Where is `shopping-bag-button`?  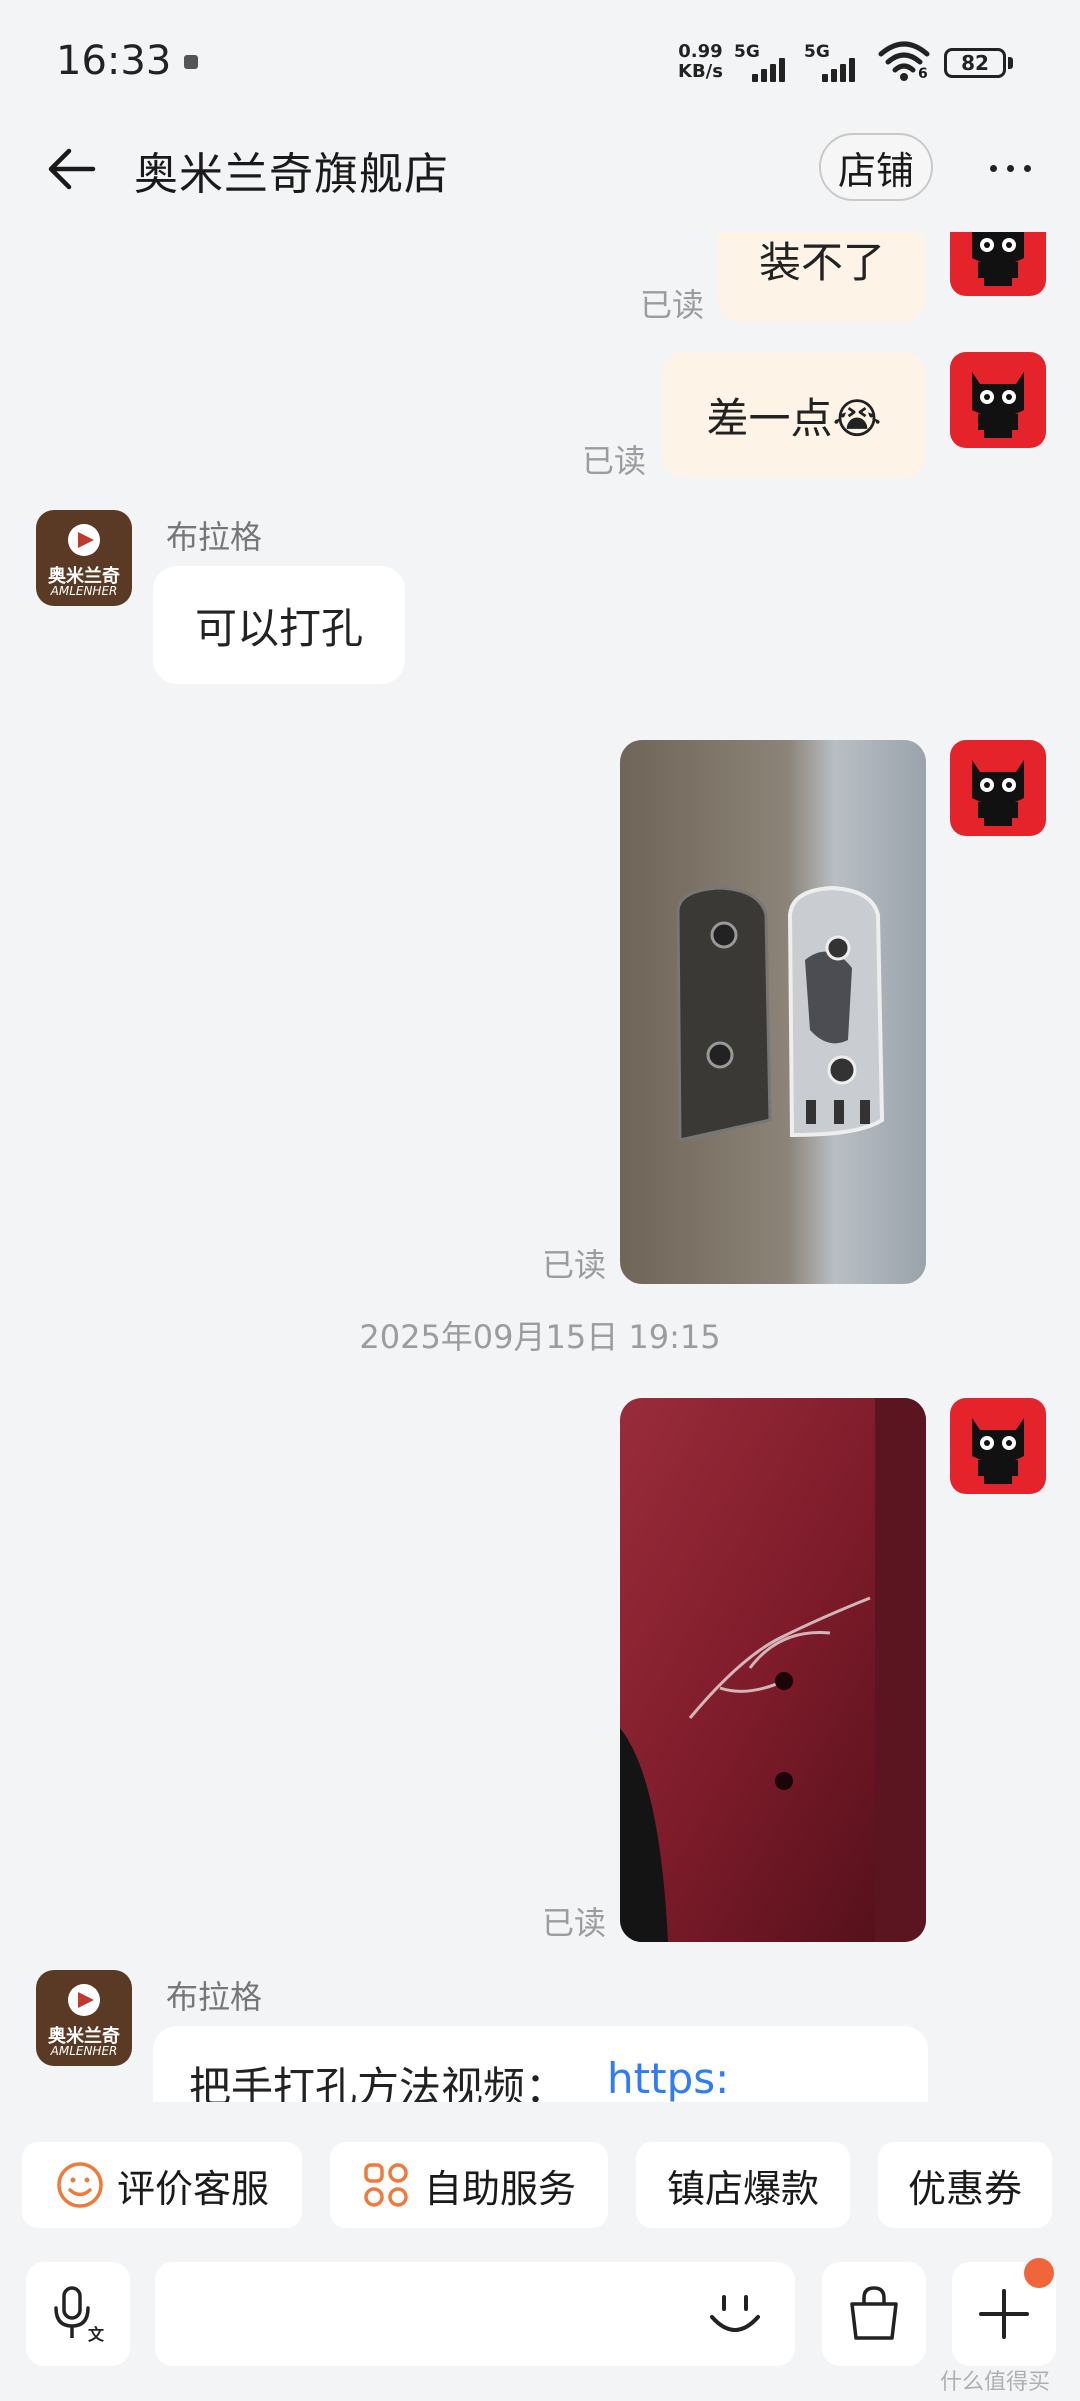 shopping-bag-button is located at coordinates (874, 2314).